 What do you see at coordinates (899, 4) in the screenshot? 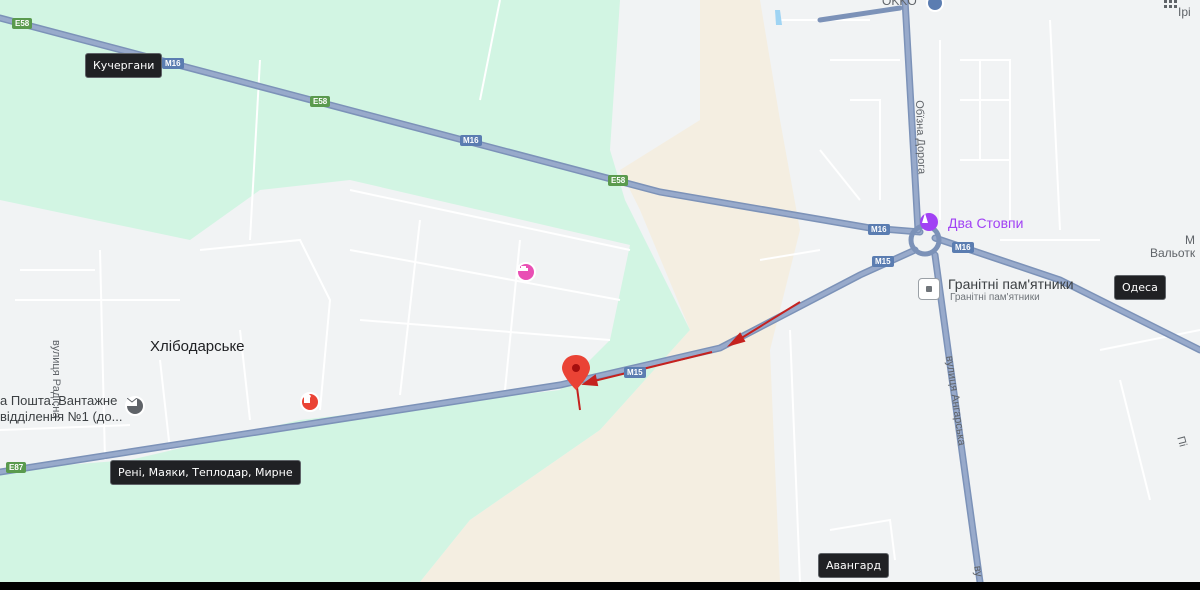
I see `station-label: OKKO` at bounding box center [899, 4].